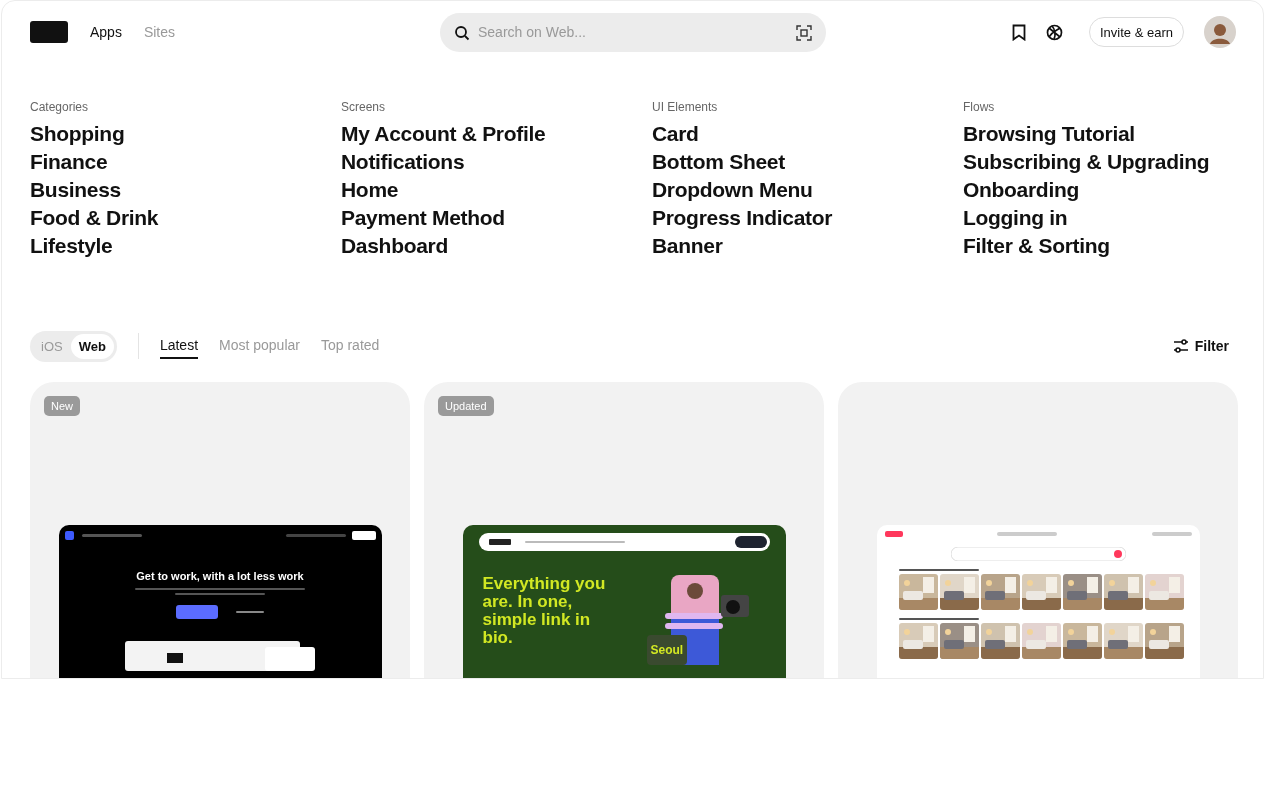  Describe the element at coordinates (496, 218) in the screenshot. I see `directory-link: Payment Method` at that location.